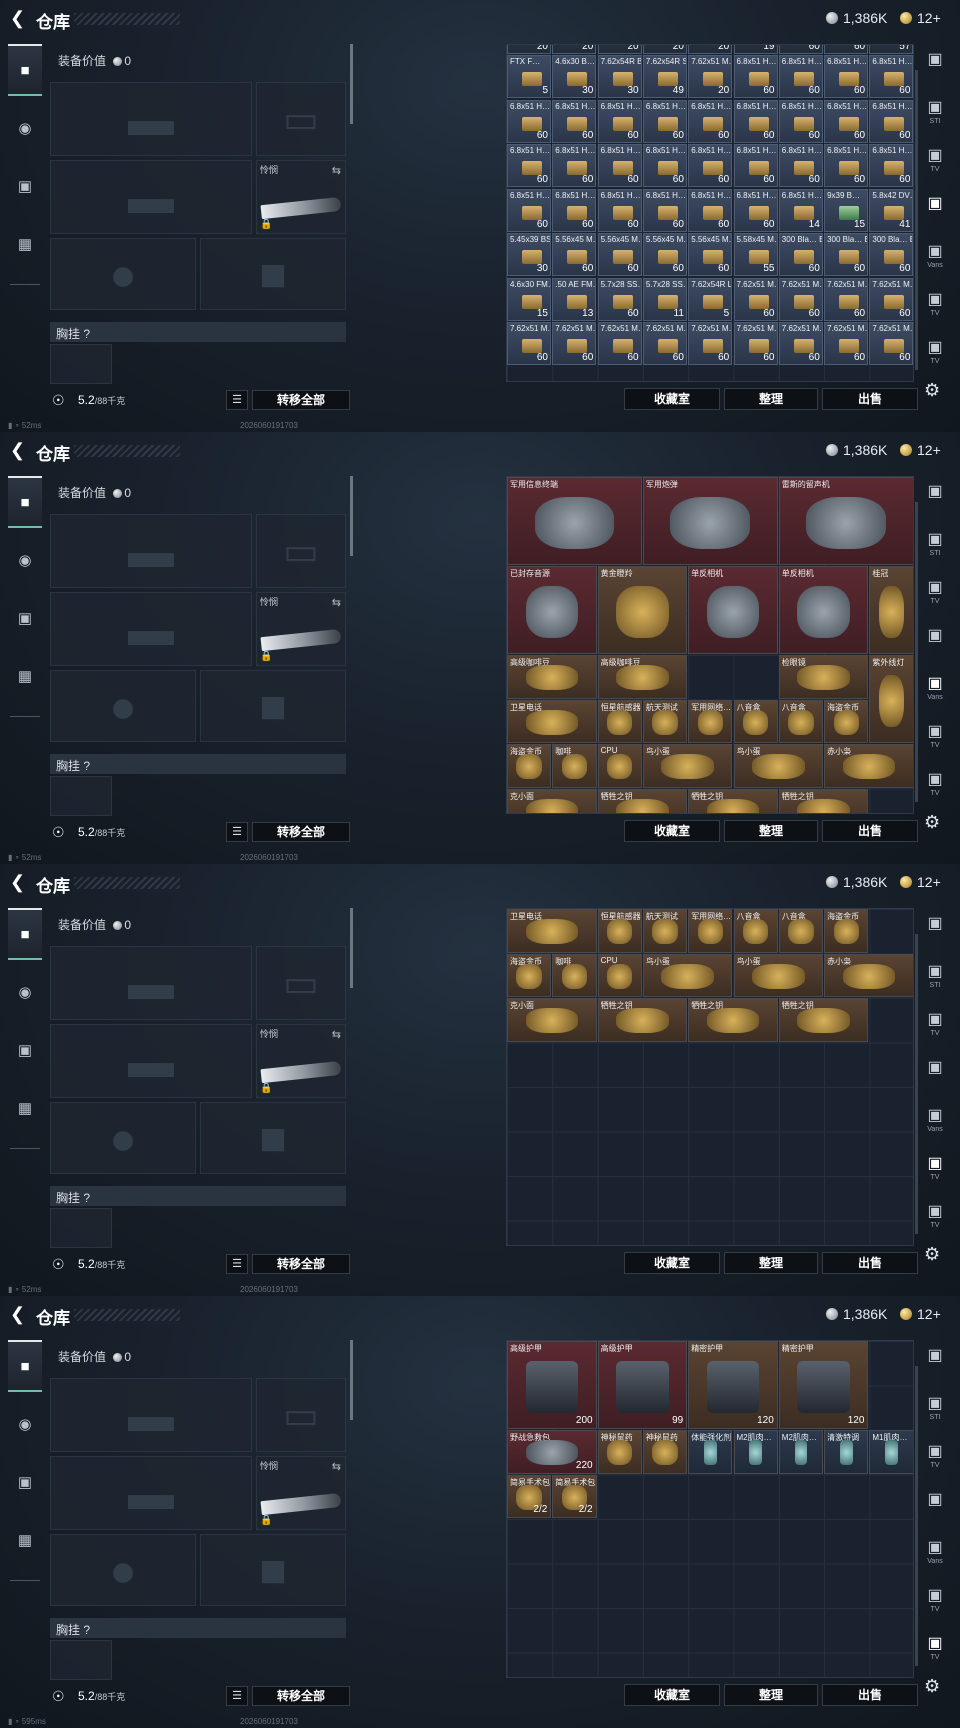  Describe the element at coordinates (935, 68) in the screenshot. I see `storage-tab-0: ▣` at that location.